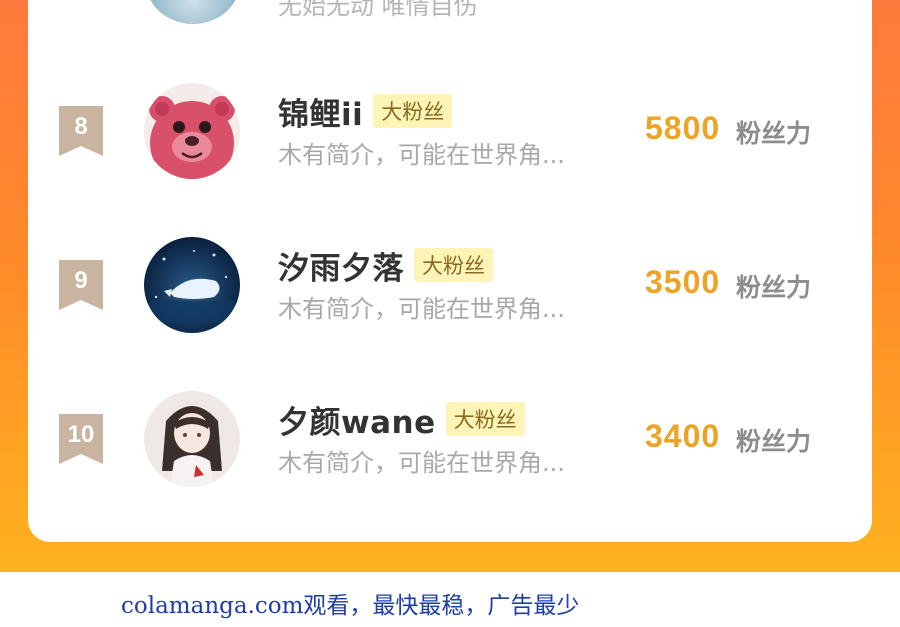 This screenshot has width=900, height=627. What do you see at coordinates (350, 606) in the screenshot?
I see `site-watermark: colamanga.com观看，最快最稳，广告最少` at bounding box center [350, 606].